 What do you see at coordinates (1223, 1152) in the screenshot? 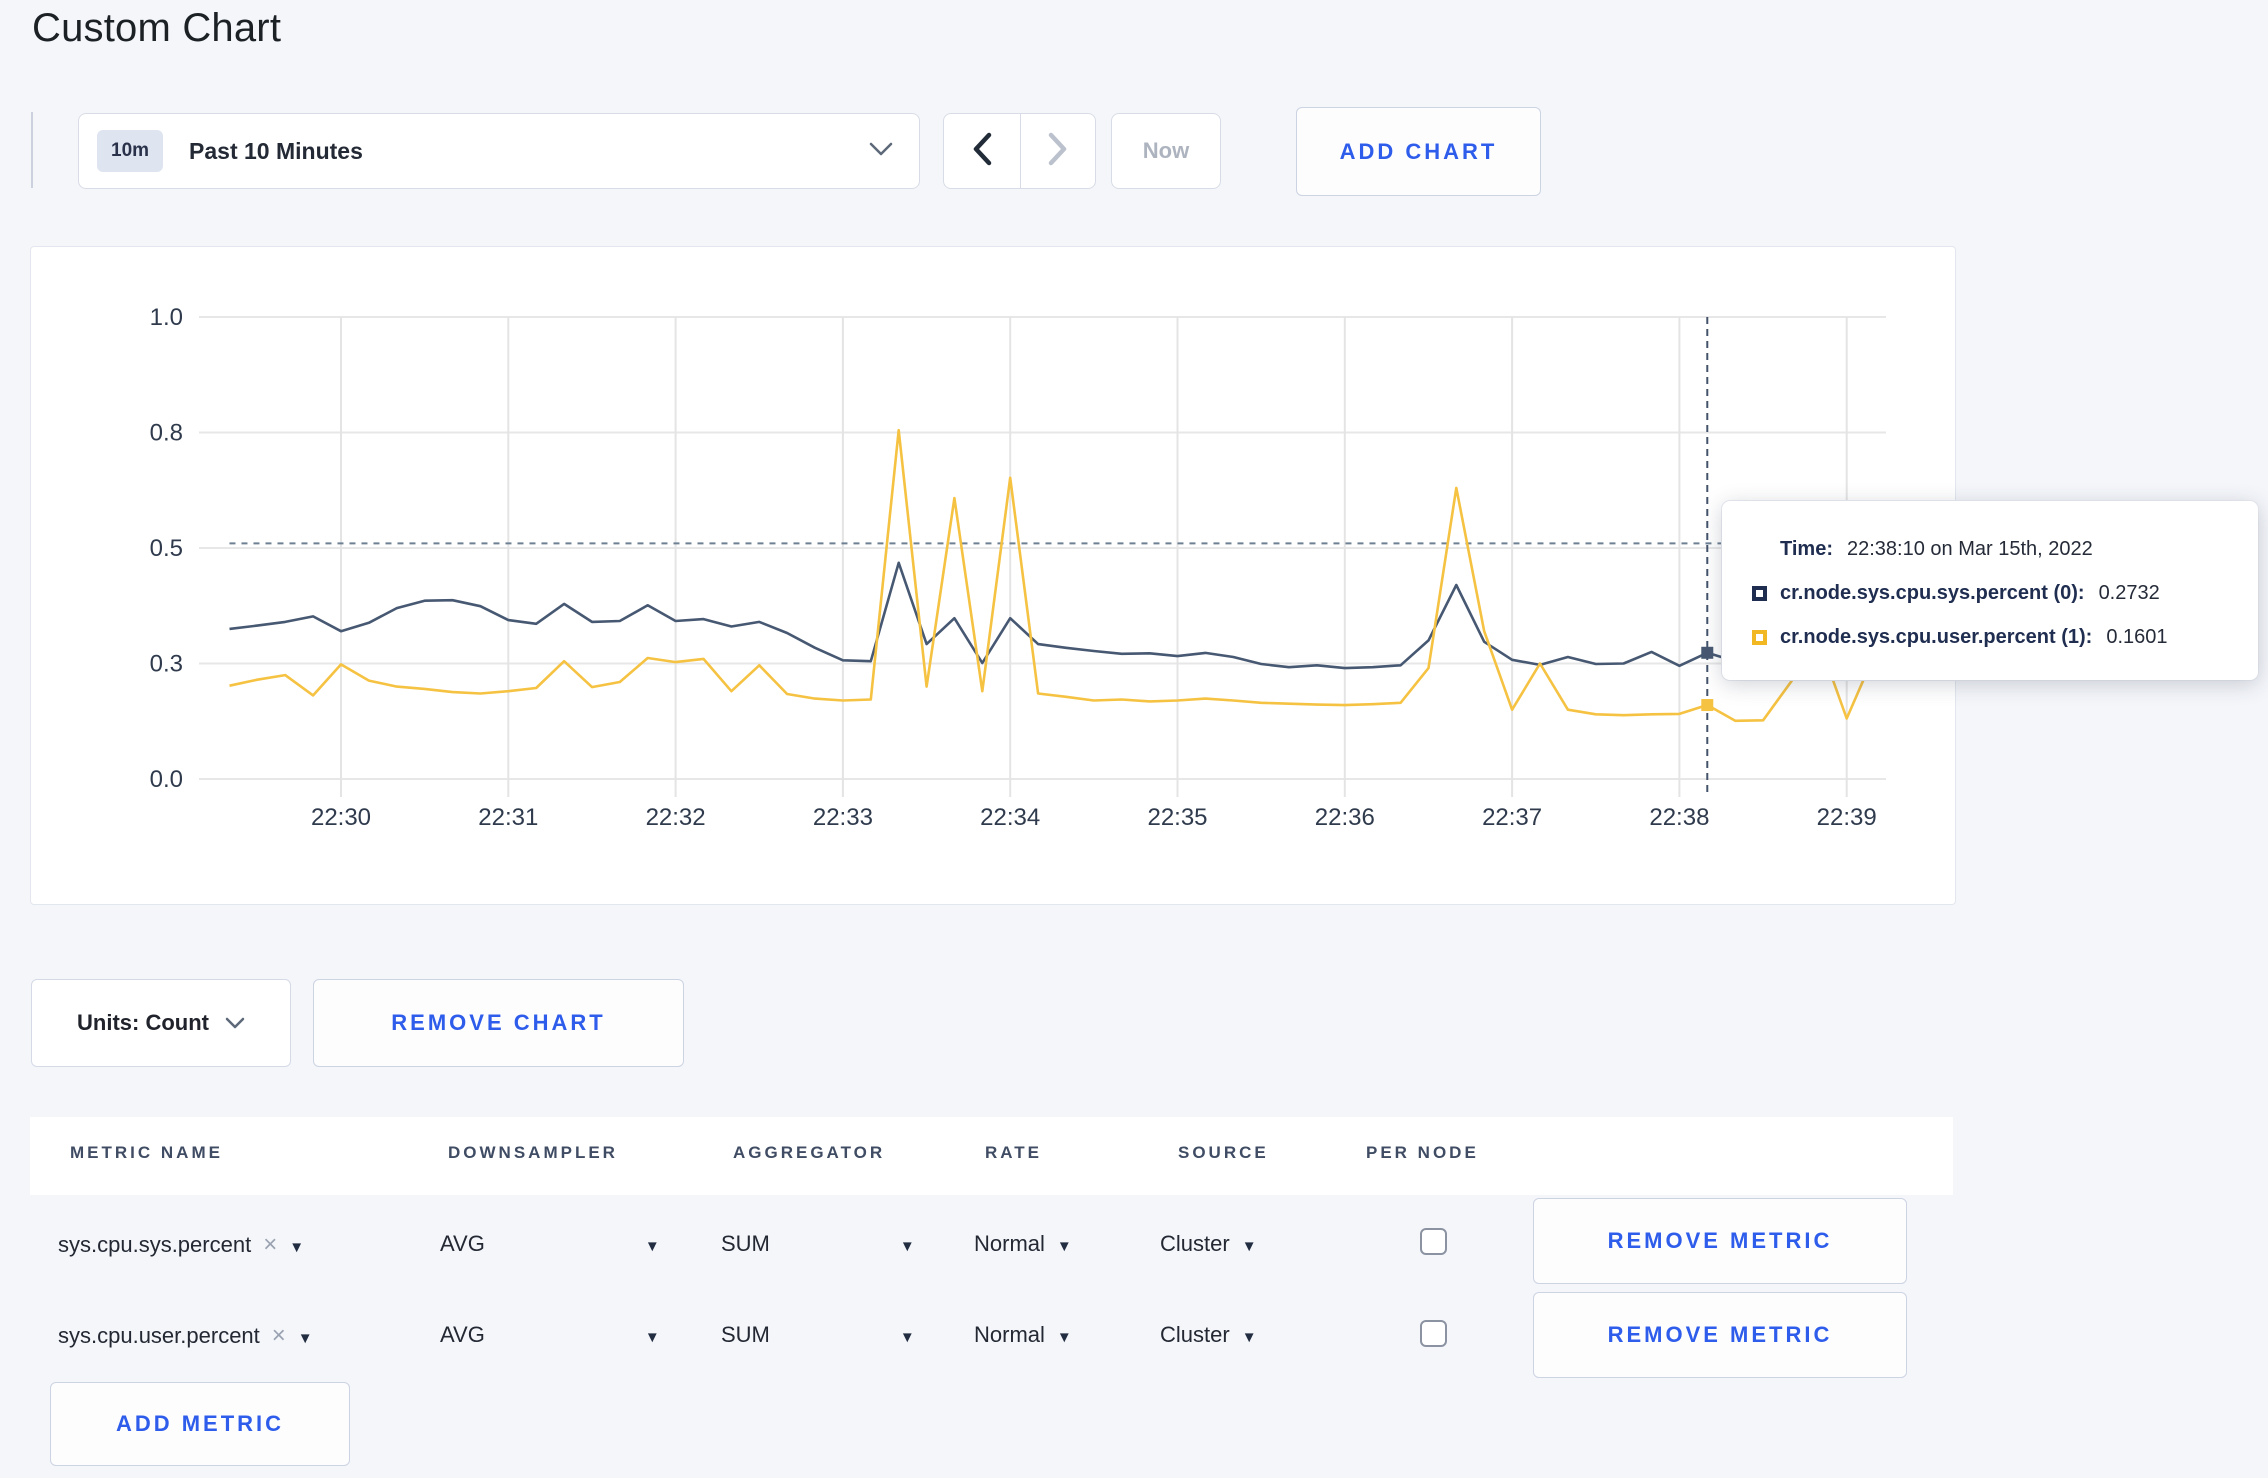
I see `column-header-source: SOURCE` at bounding box center [1223, 1152].